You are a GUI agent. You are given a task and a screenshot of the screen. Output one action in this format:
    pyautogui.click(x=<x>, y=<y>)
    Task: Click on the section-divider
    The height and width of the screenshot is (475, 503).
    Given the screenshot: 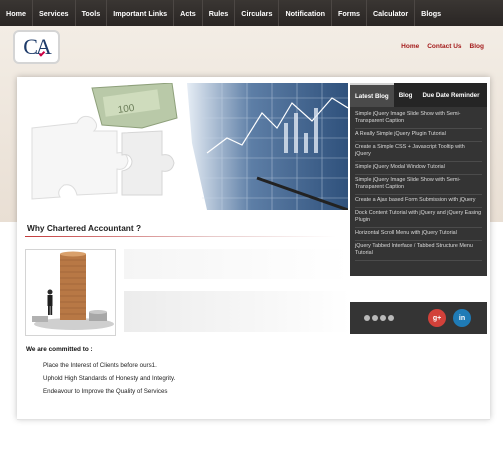 What is the action you would take?
    pyautogui.click(x=180, y=236)
    